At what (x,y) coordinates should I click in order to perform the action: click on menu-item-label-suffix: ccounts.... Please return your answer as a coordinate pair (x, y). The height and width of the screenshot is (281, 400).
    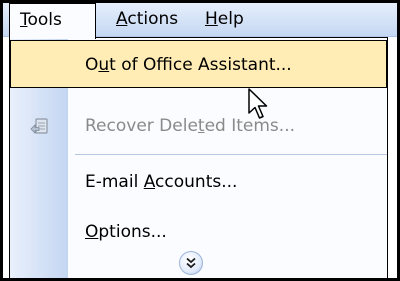
    Looking at the image, I should click on (196, 182).